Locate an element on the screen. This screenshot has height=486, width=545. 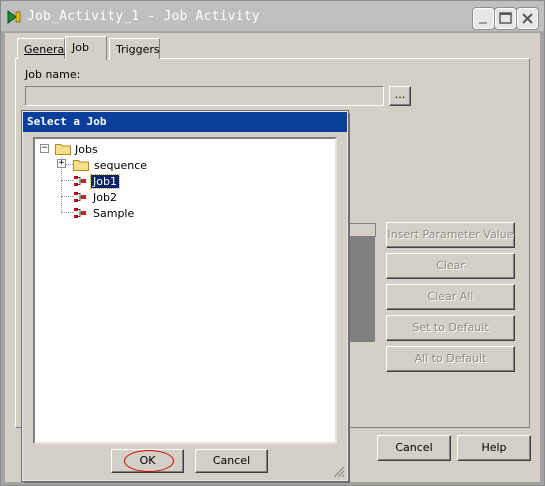
close-icon is located at coordinates (527, 18).